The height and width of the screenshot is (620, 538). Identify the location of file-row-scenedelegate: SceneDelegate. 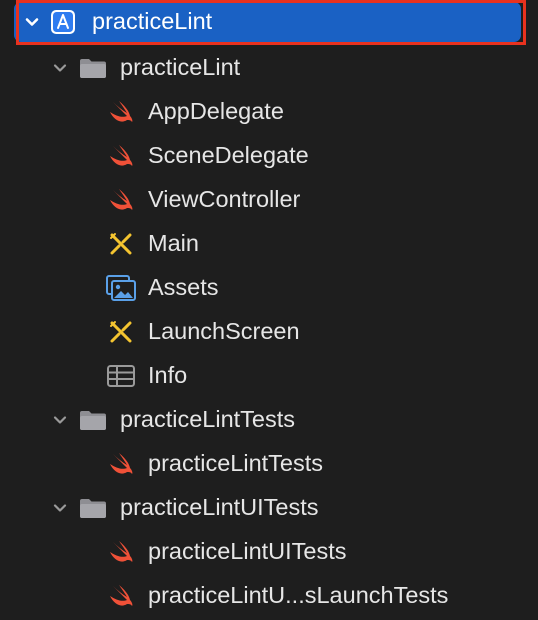
(269, 156).